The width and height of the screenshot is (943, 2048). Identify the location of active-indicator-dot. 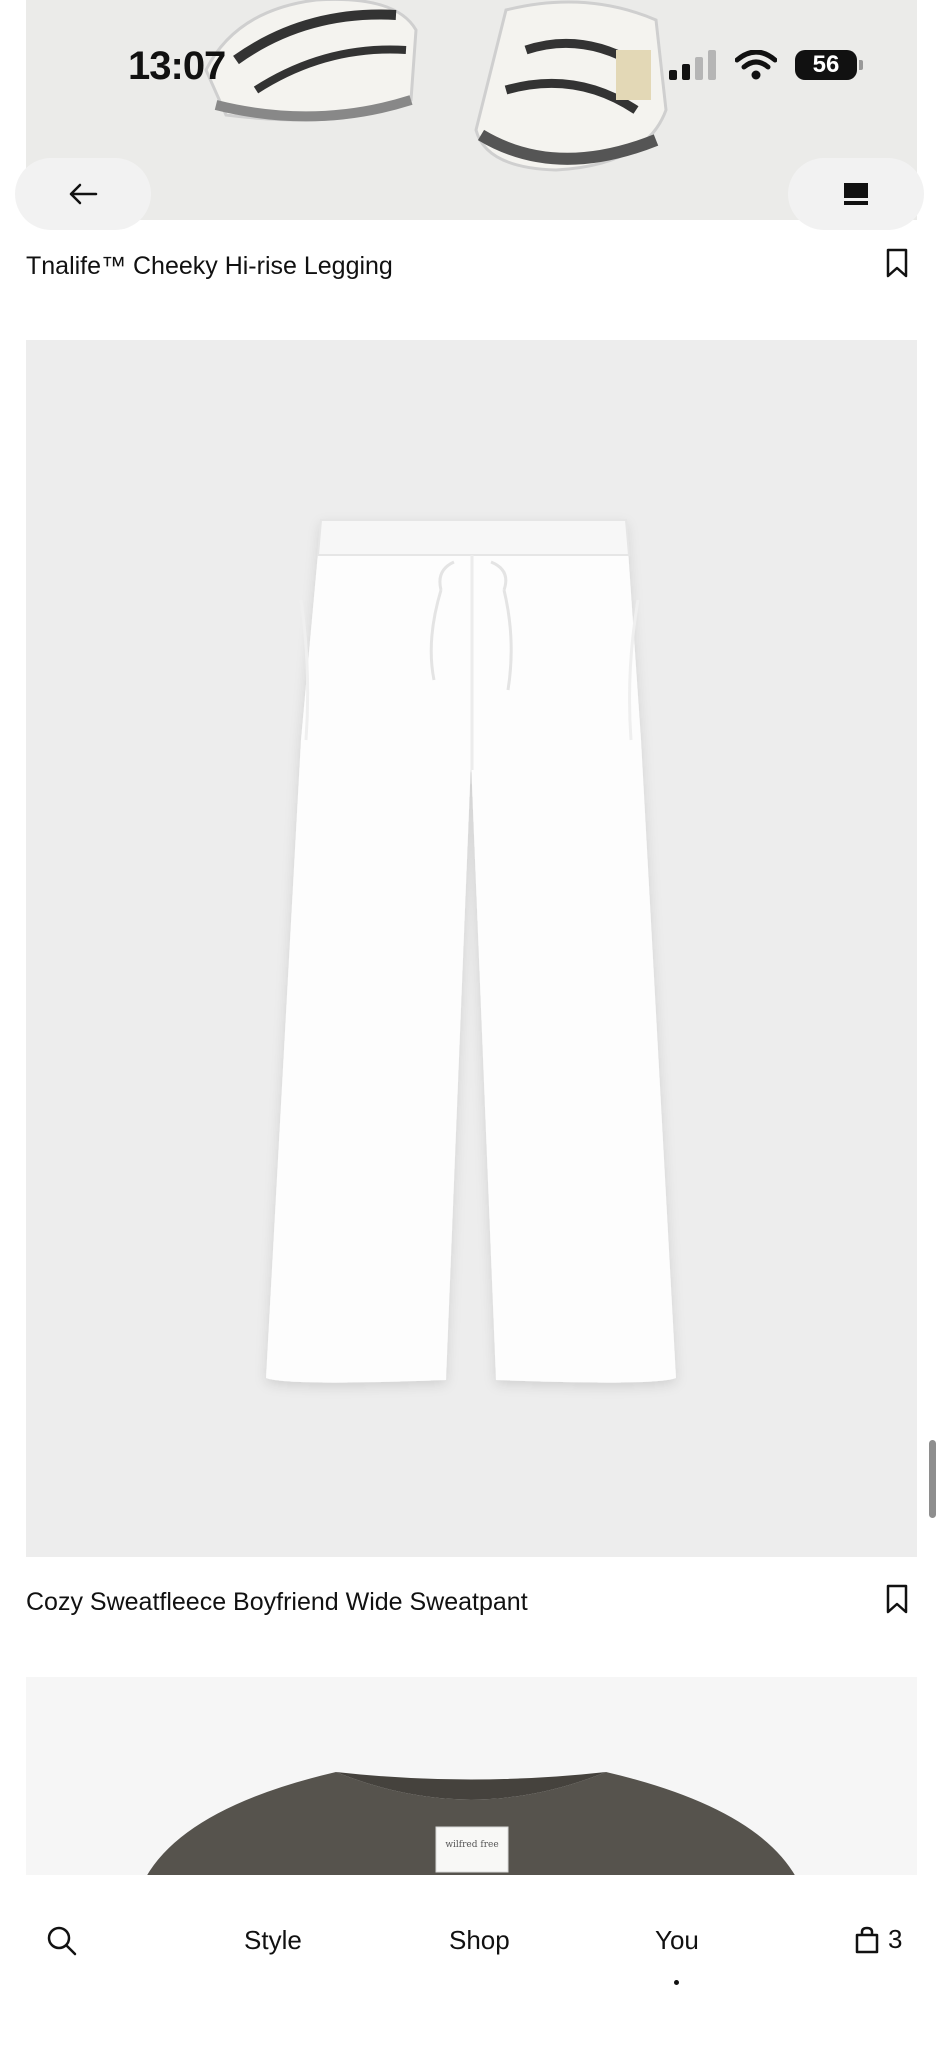
(676, 1982).